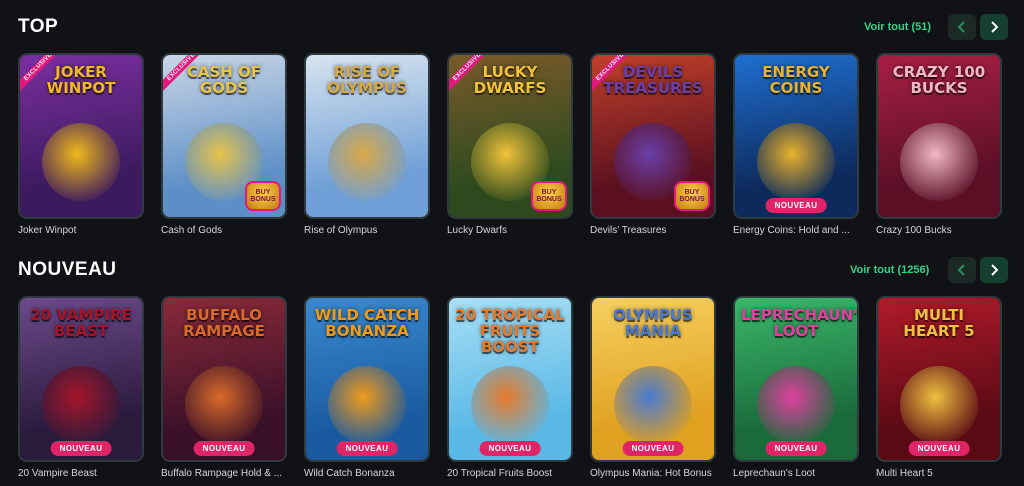 The image size is (1024, 486). Describe the element at coordinates (81, 473) in the screenshot. I see `game-title: 20 Vampire Beast` at that location.